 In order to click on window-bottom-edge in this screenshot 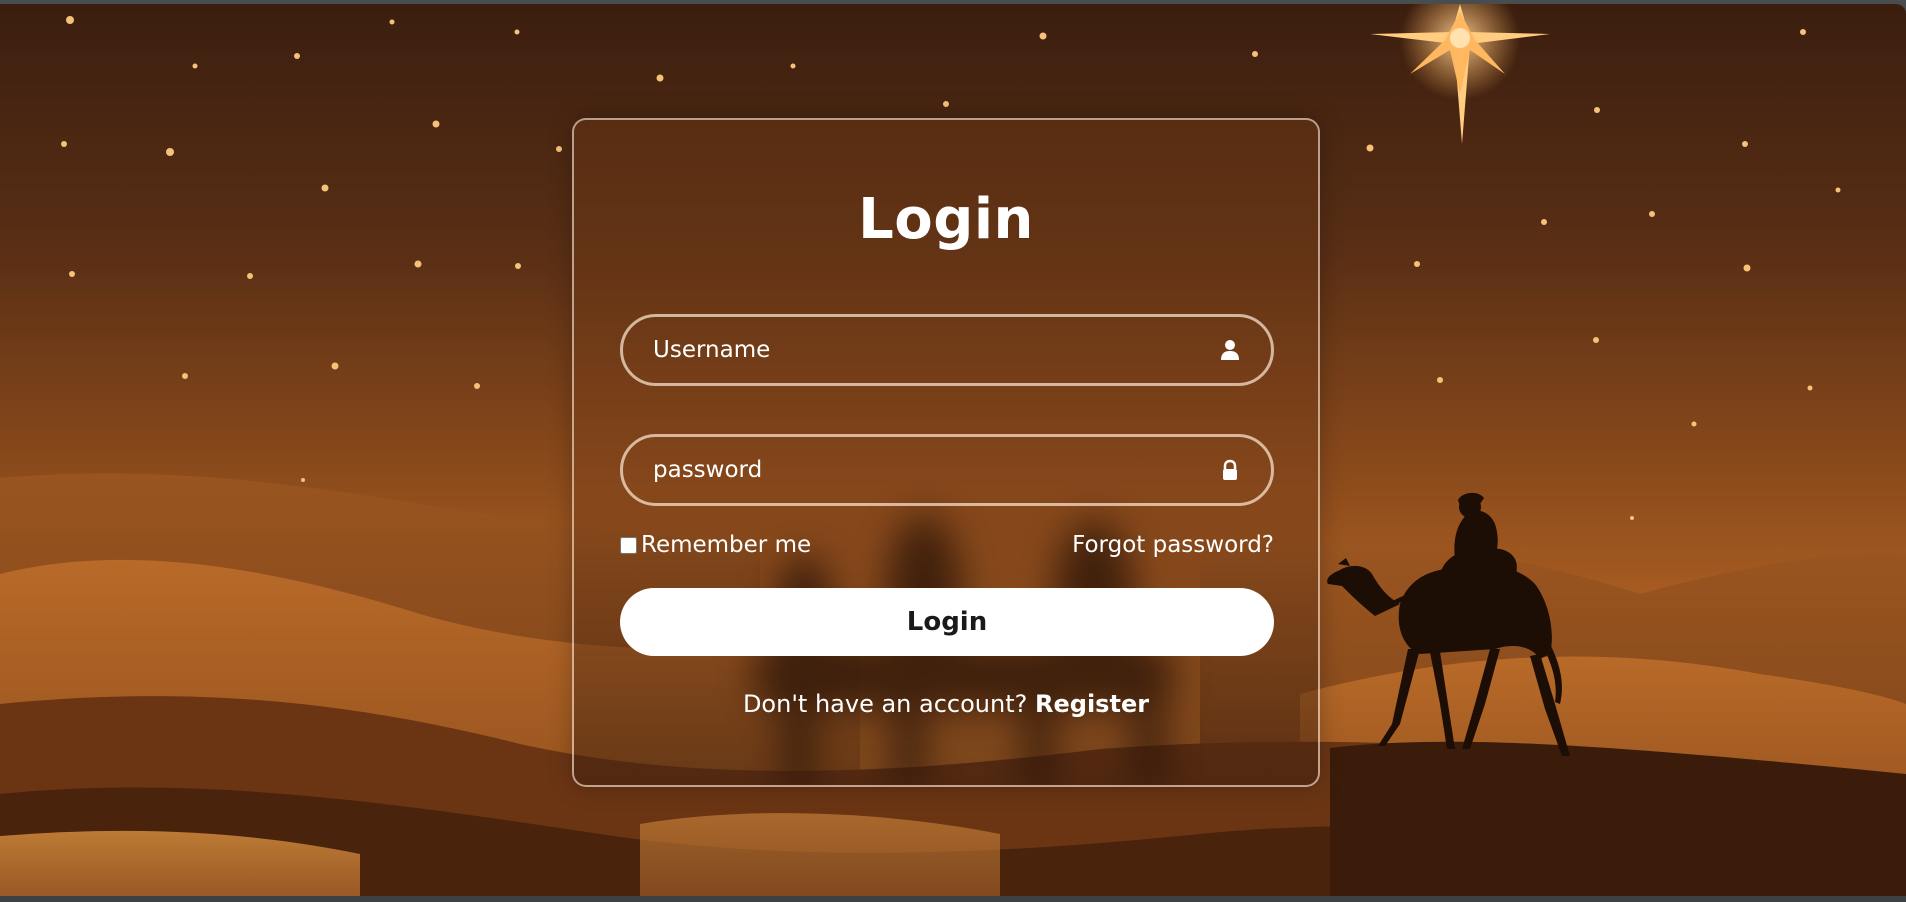, I will do `click(953, 899)`.